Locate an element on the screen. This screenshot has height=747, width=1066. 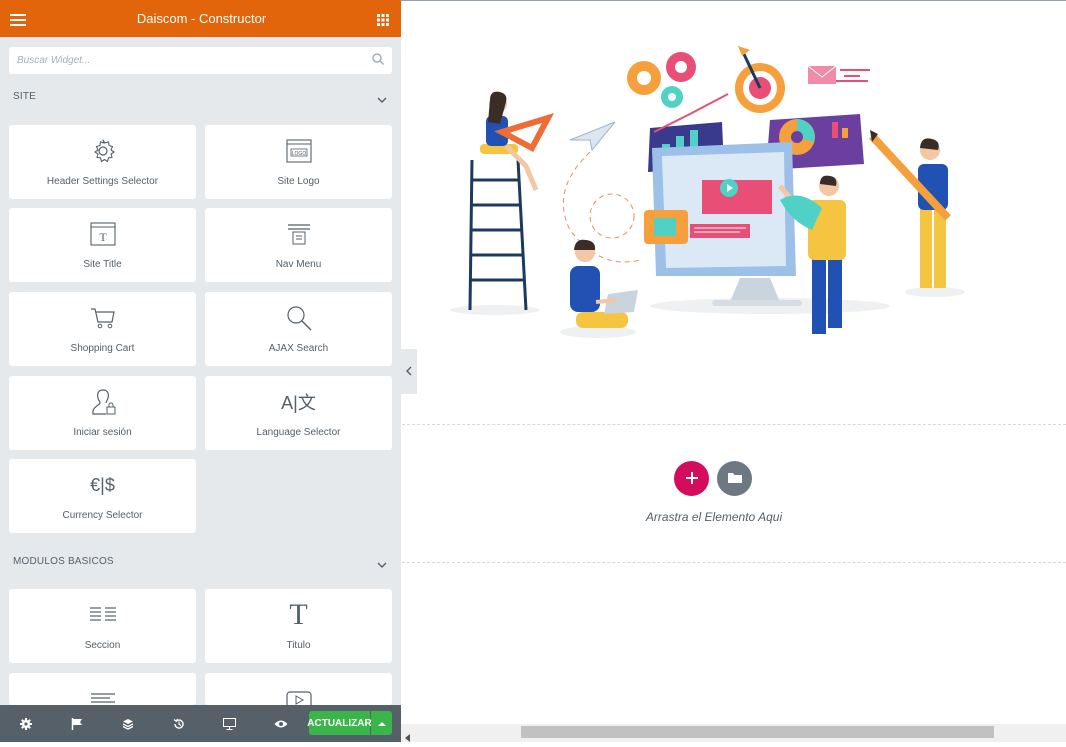
widget-label: AJAX Search is located at coordinates (298, 348).